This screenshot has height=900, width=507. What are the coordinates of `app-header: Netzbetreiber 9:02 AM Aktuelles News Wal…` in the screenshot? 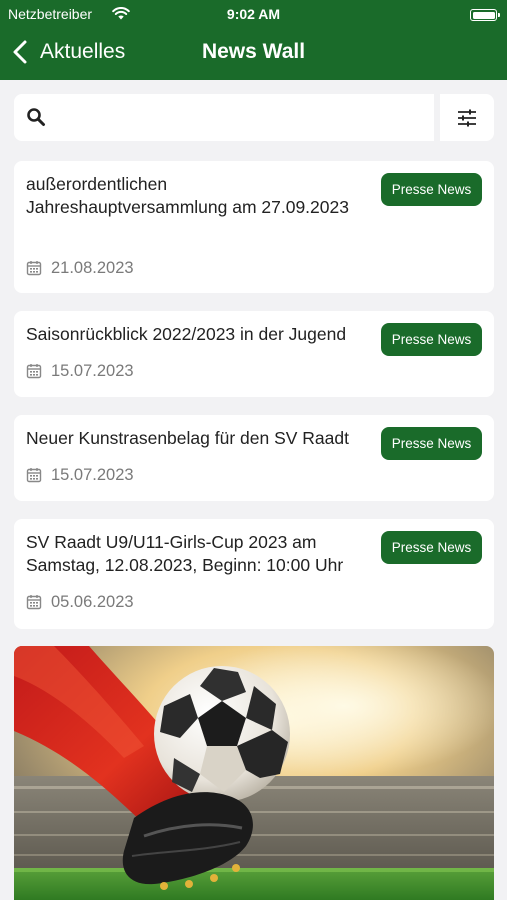 It's located at (253, 40).